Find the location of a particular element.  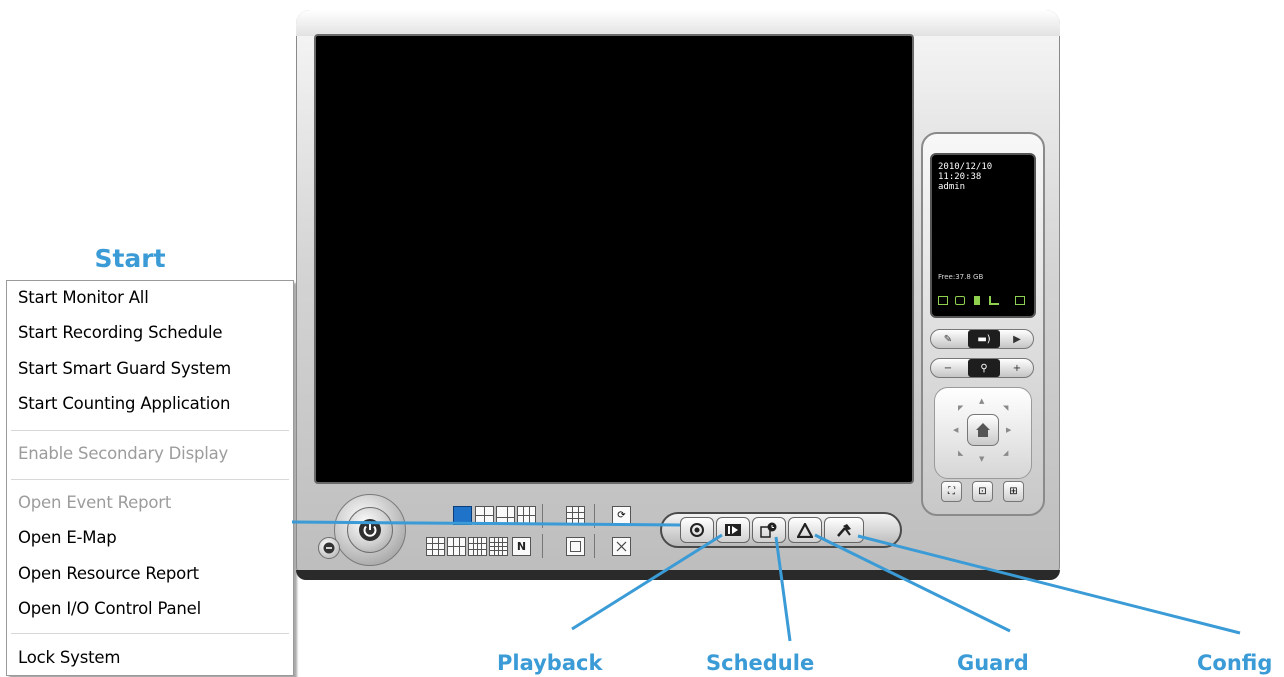

callout-schedule: Schedule is located at coordinates (760, 663).